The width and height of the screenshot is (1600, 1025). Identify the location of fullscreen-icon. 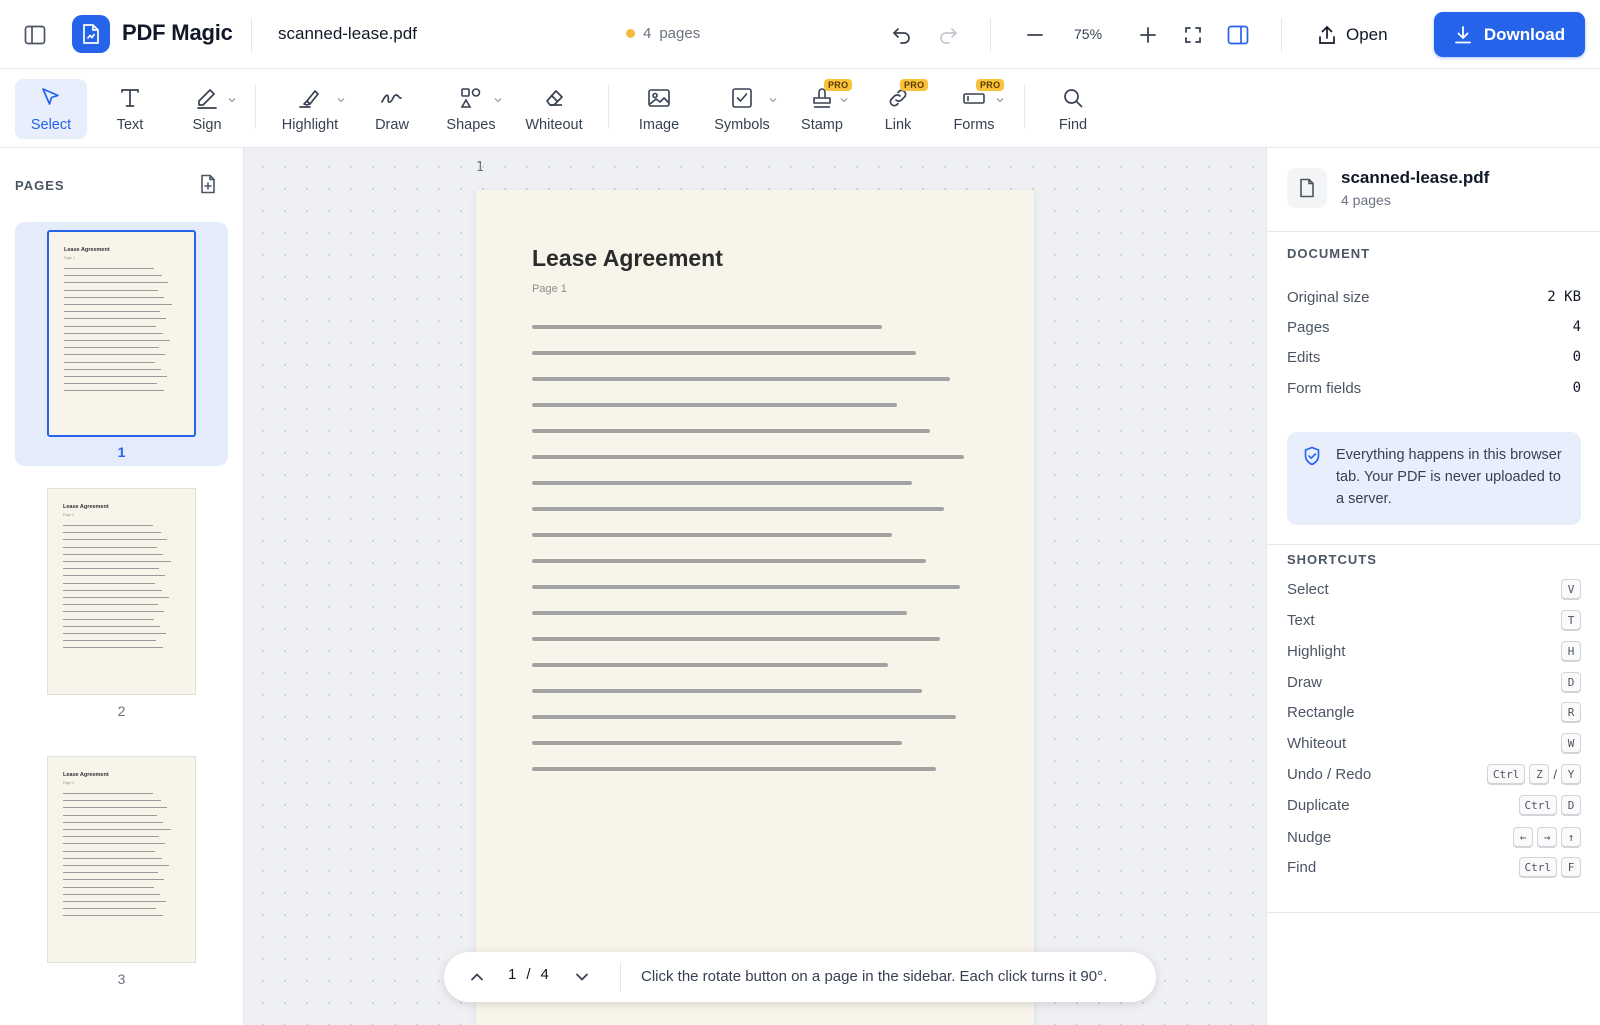
(1193, 35).